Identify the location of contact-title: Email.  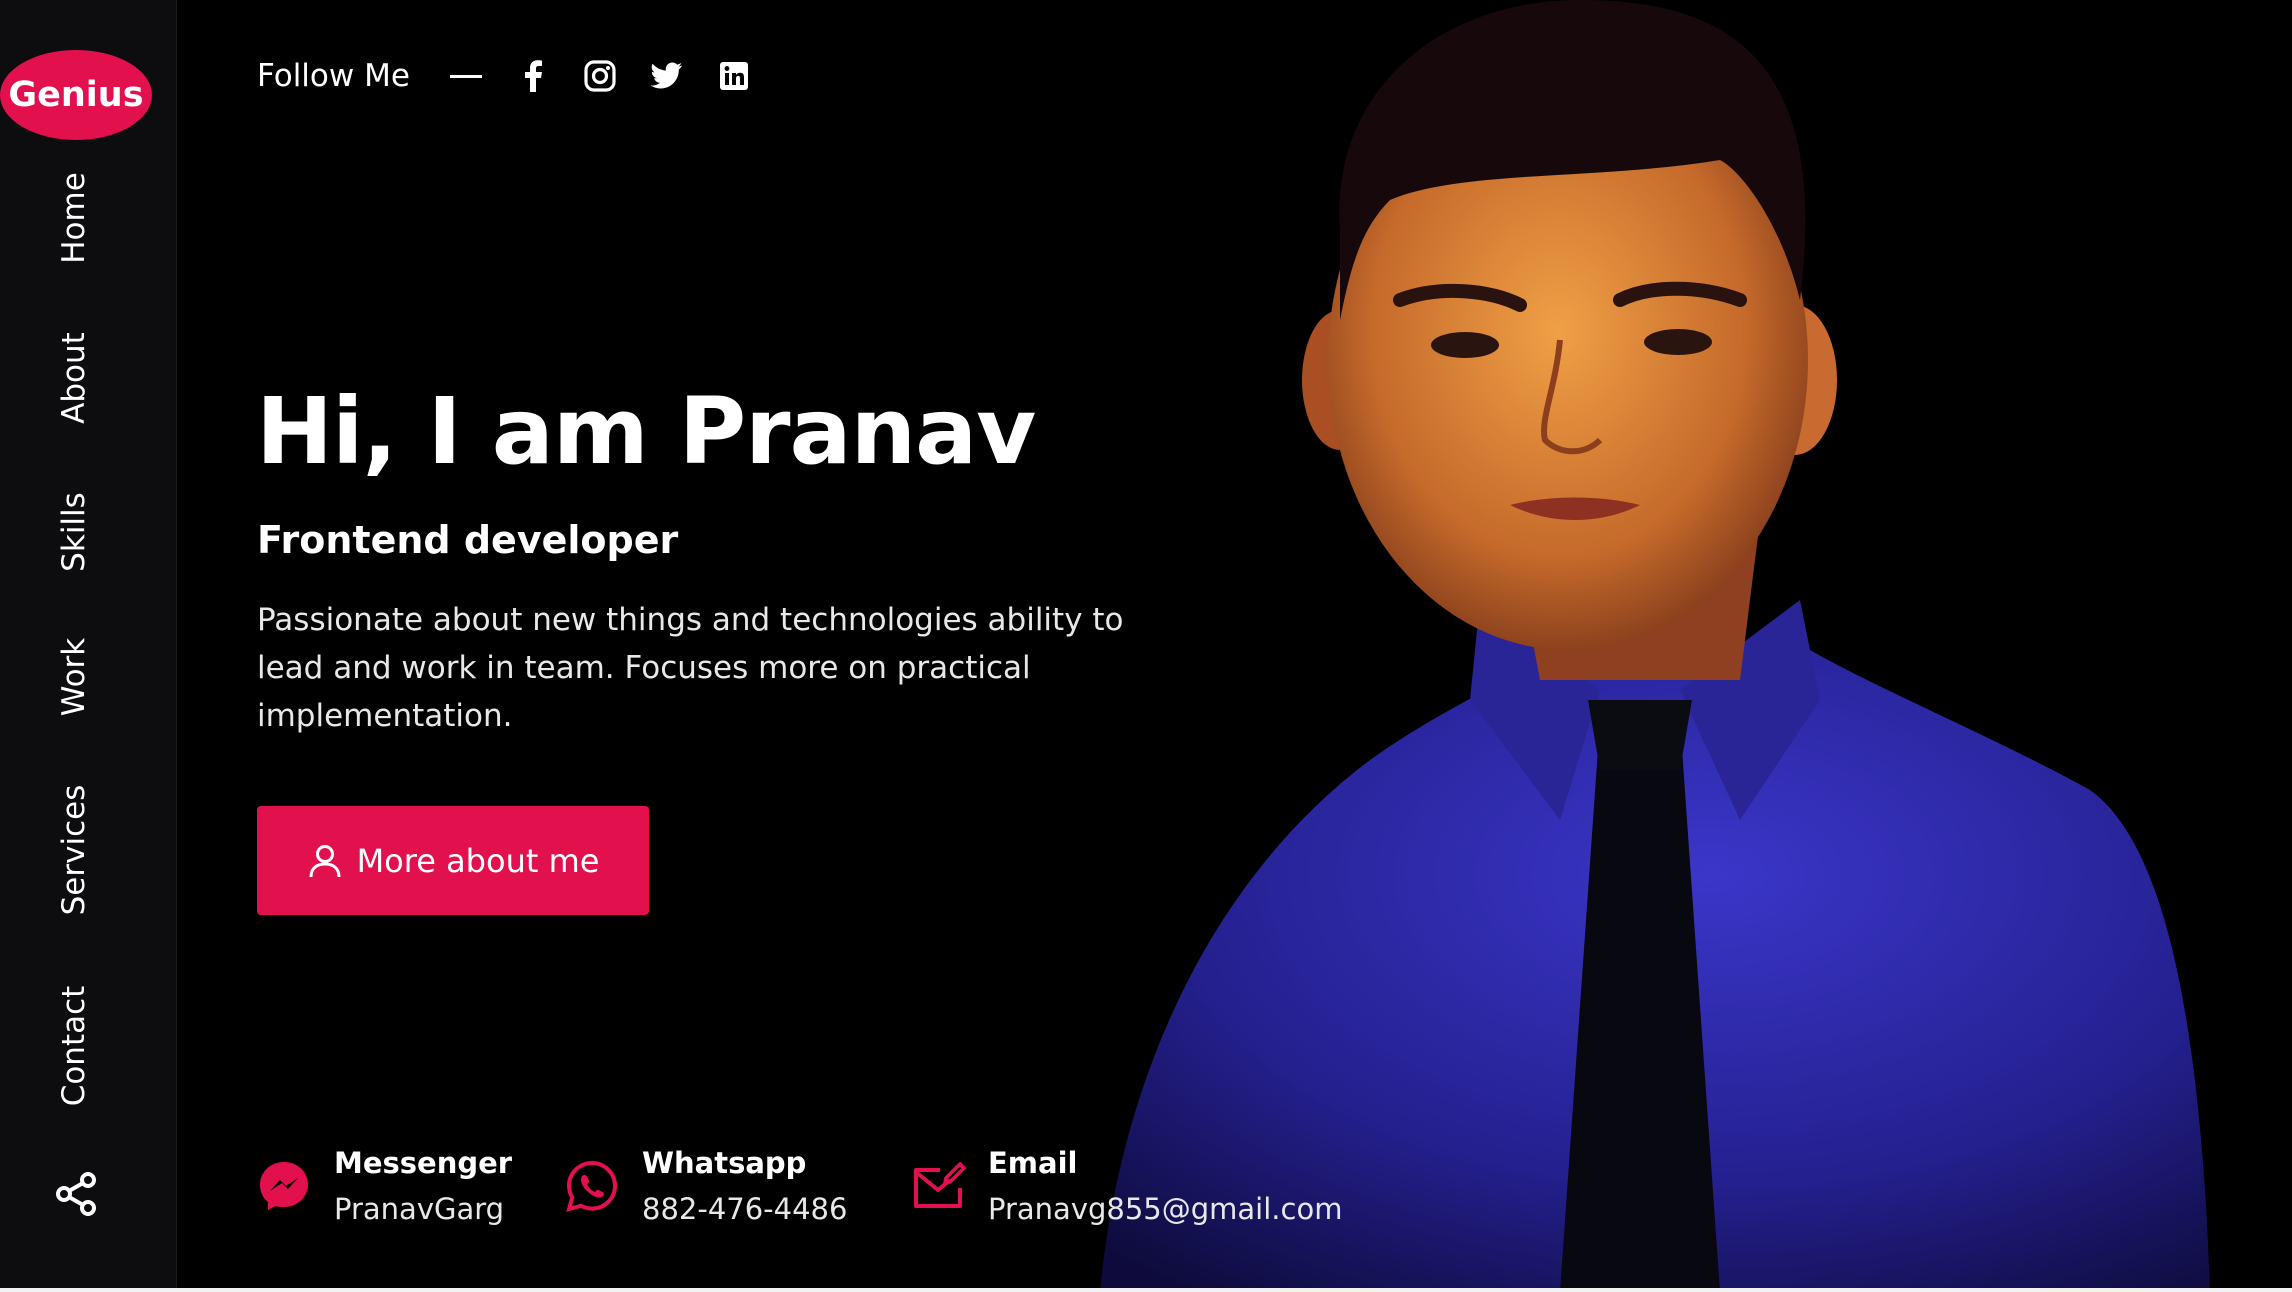
(1033, 1163).